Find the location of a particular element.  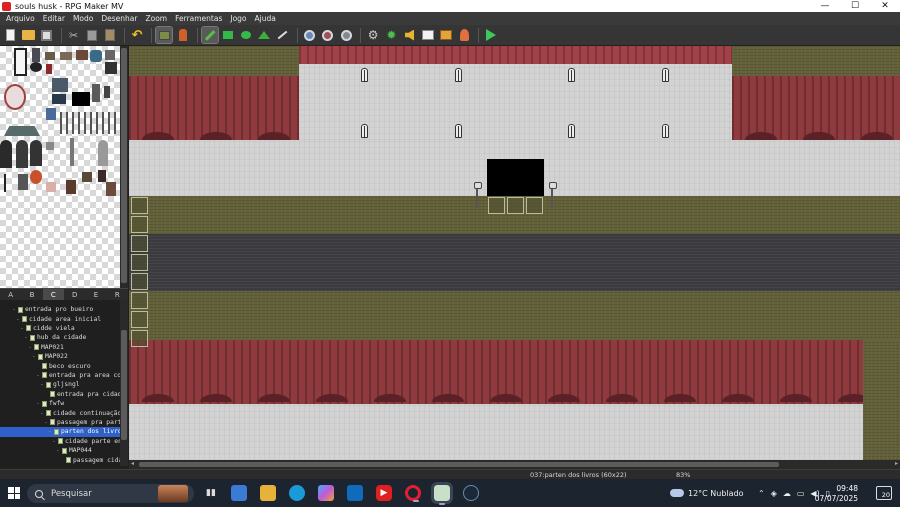

map-tree-item: passagem cidade is located at coordinates (60, 459).